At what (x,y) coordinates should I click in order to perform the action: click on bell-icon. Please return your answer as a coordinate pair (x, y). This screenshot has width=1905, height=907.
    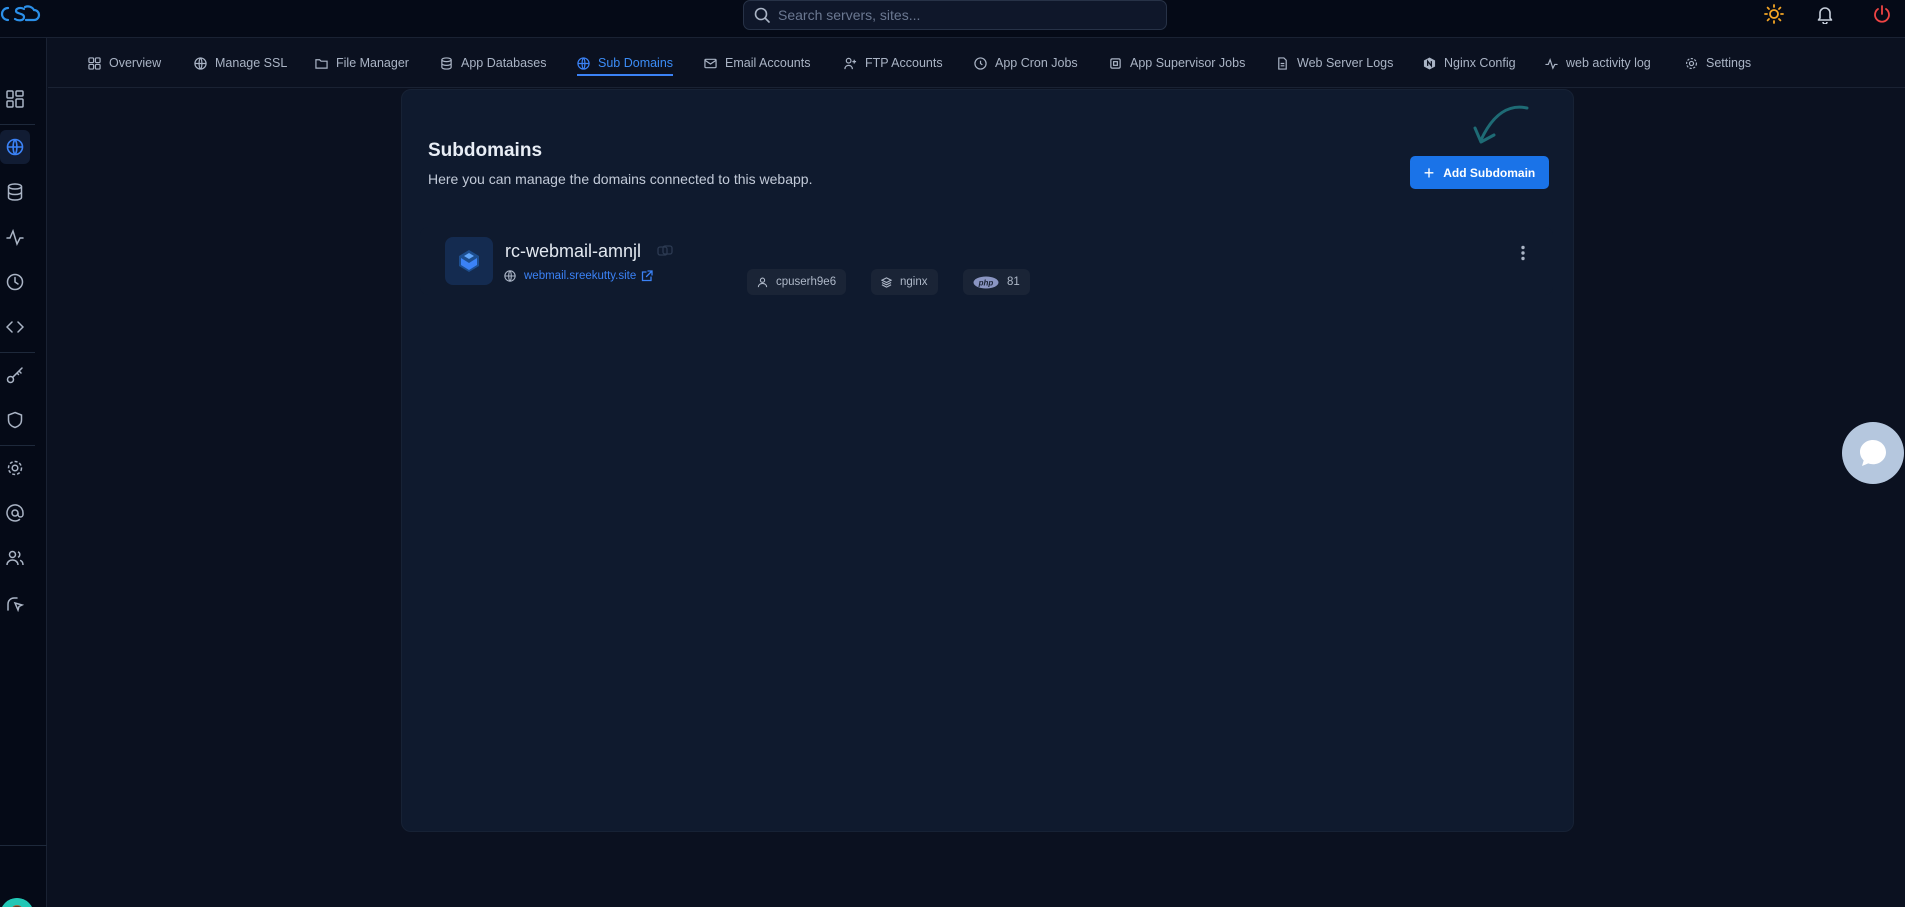
    Looking at the image, I should click on (1825, 14).